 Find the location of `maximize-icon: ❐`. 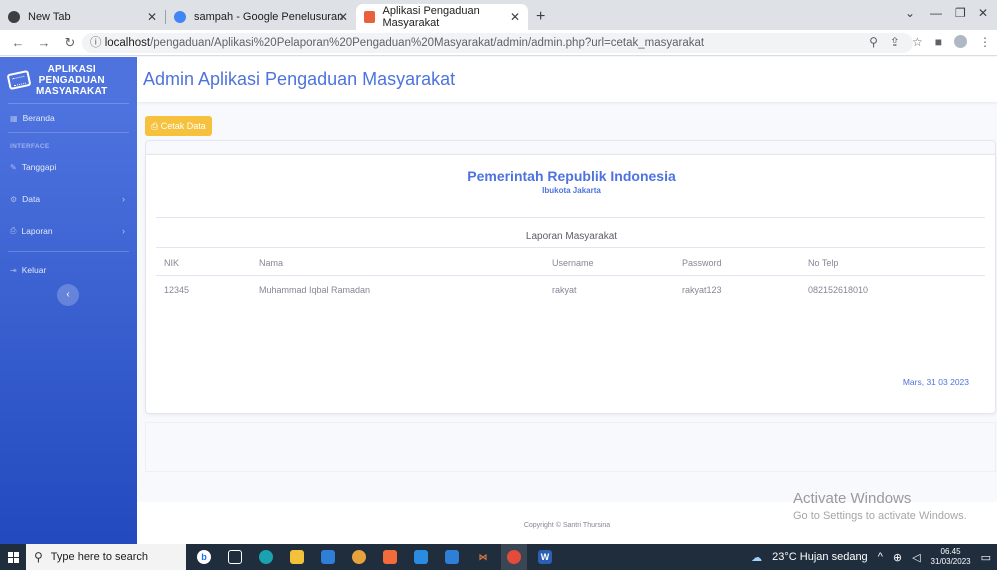

maximize-icon: ❐ is located at coordinates (960, 13).